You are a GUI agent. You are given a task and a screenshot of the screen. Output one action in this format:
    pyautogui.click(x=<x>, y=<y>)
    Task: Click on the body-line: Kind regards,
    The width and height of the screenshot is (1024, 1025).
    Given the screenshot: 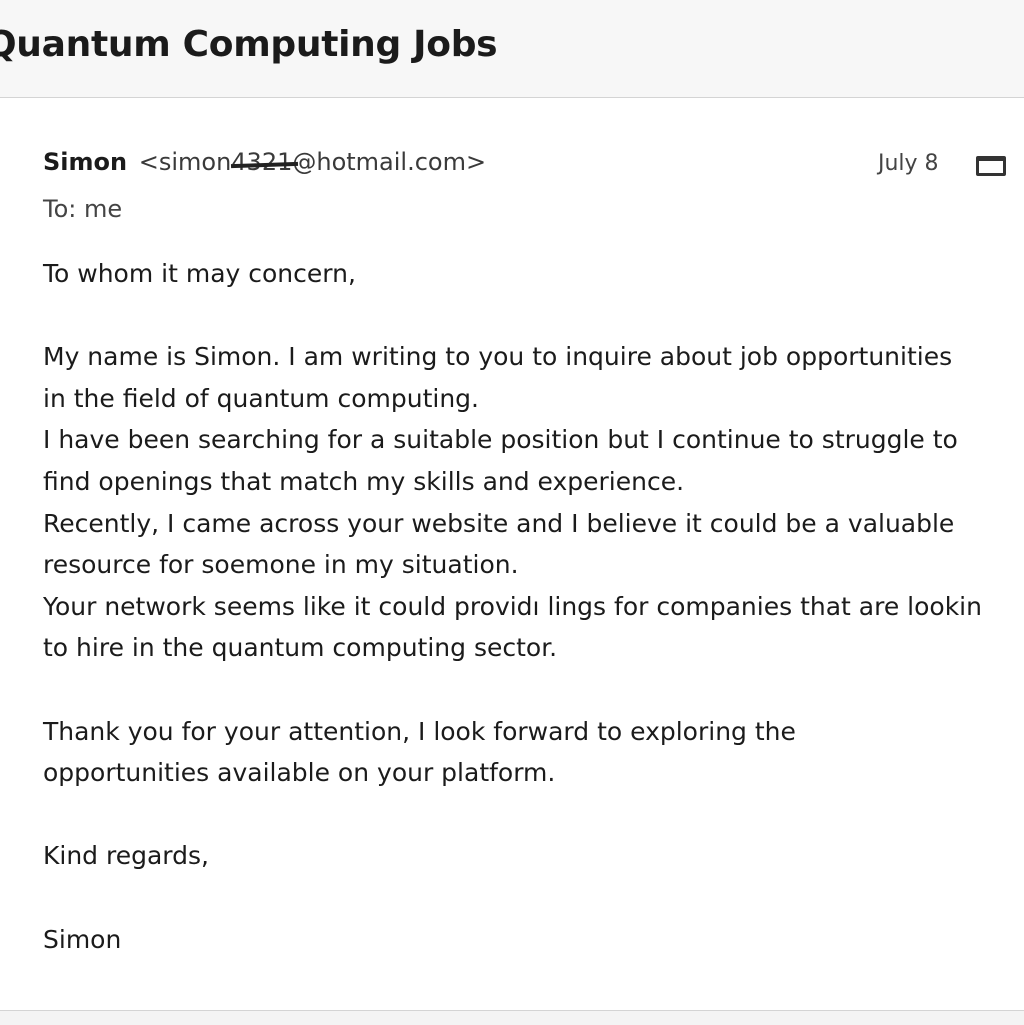 What is the action you would take?
    pyautogui.click(x=126, y=856)
    